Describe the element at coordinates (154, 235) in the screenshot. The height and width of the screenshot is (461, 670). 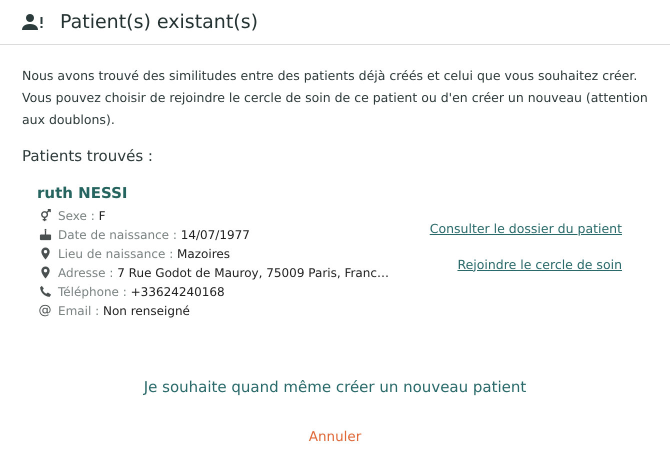
I see `field-text: Date de naissance : 14/07/1977` at that location.